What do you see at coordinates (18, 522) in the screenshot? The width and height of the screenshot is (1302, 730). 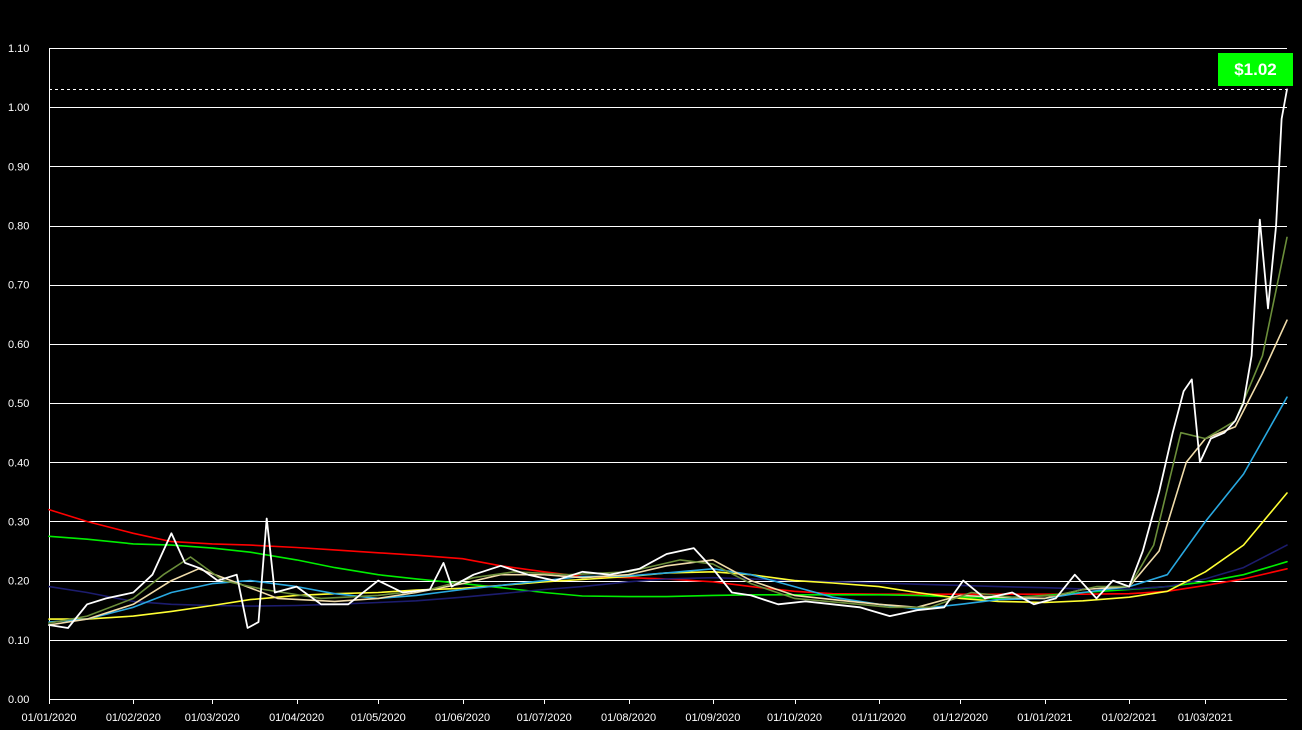 I see `y-tick-label: 0.30` at bounding box center [18, 522].